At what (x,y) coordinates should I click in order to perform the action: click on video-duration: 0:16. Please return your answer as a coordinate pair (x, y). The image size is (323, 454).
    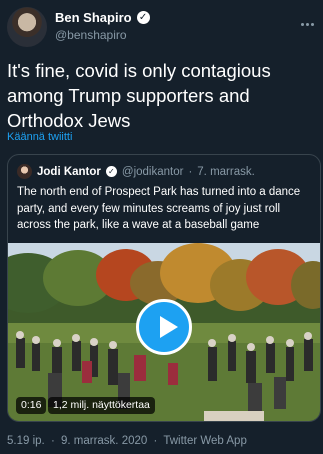
    Looking at the image, I should click on (31, 405).